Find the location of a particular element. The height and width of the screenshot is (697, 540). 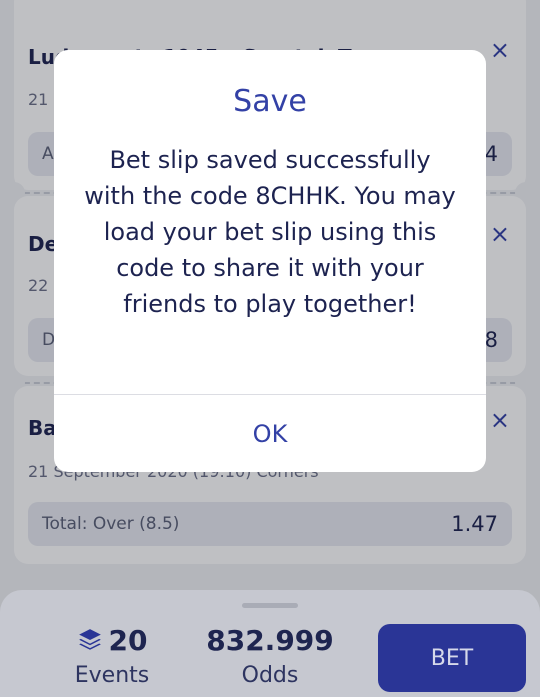

events-count-row: 20 is located at coordinates (112, 640).